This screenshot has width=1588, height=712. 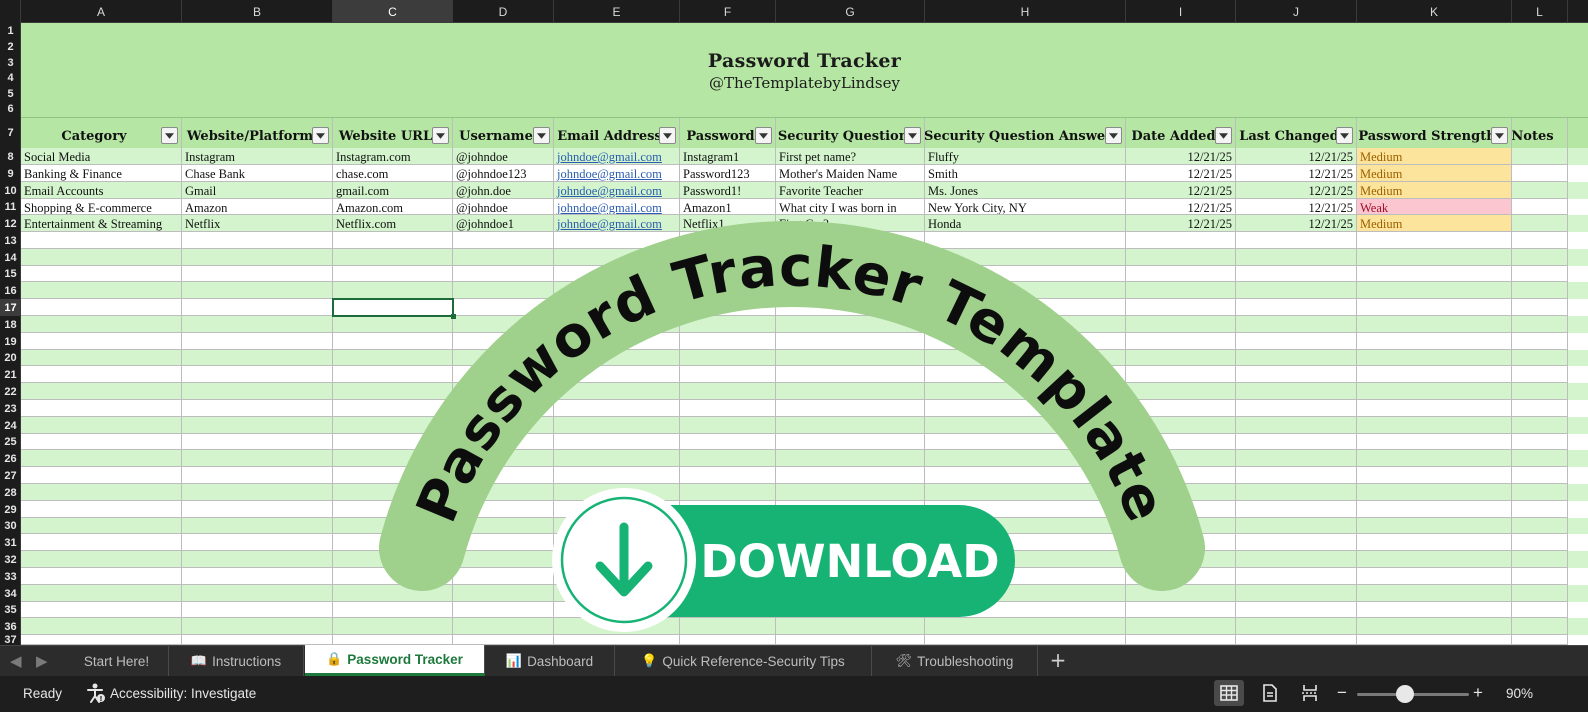 What do you see at coordinates (503, 11) in the screenshot?
I see `column-header-d: D` at bounding box center [503, 11].